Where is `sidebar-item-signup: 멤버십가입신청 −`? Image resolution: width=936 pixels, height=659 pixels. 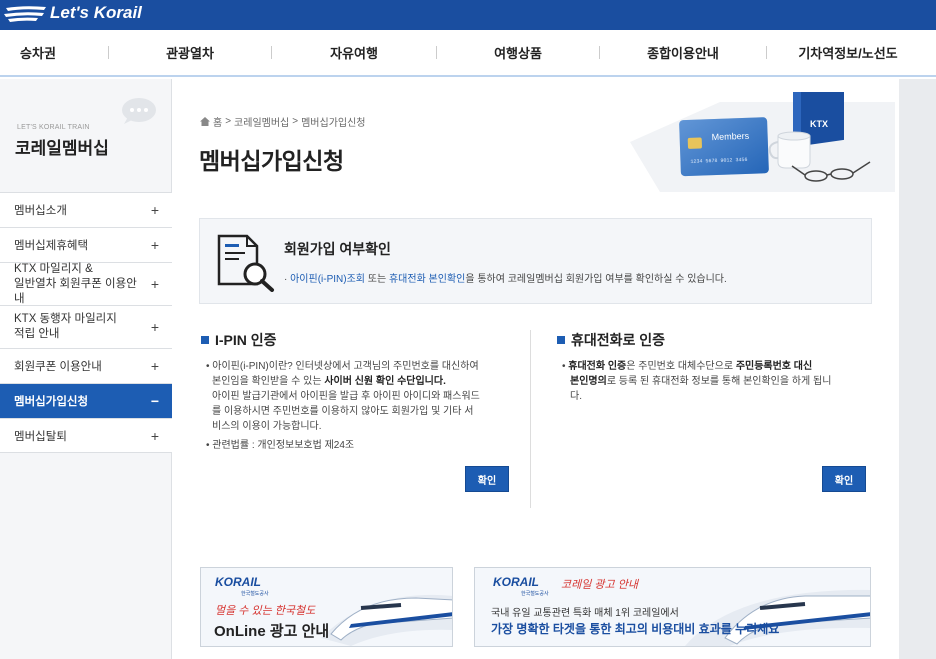
sidebar-item-signup: 멤버십가입신청 − is located at coordinates (86, 400).